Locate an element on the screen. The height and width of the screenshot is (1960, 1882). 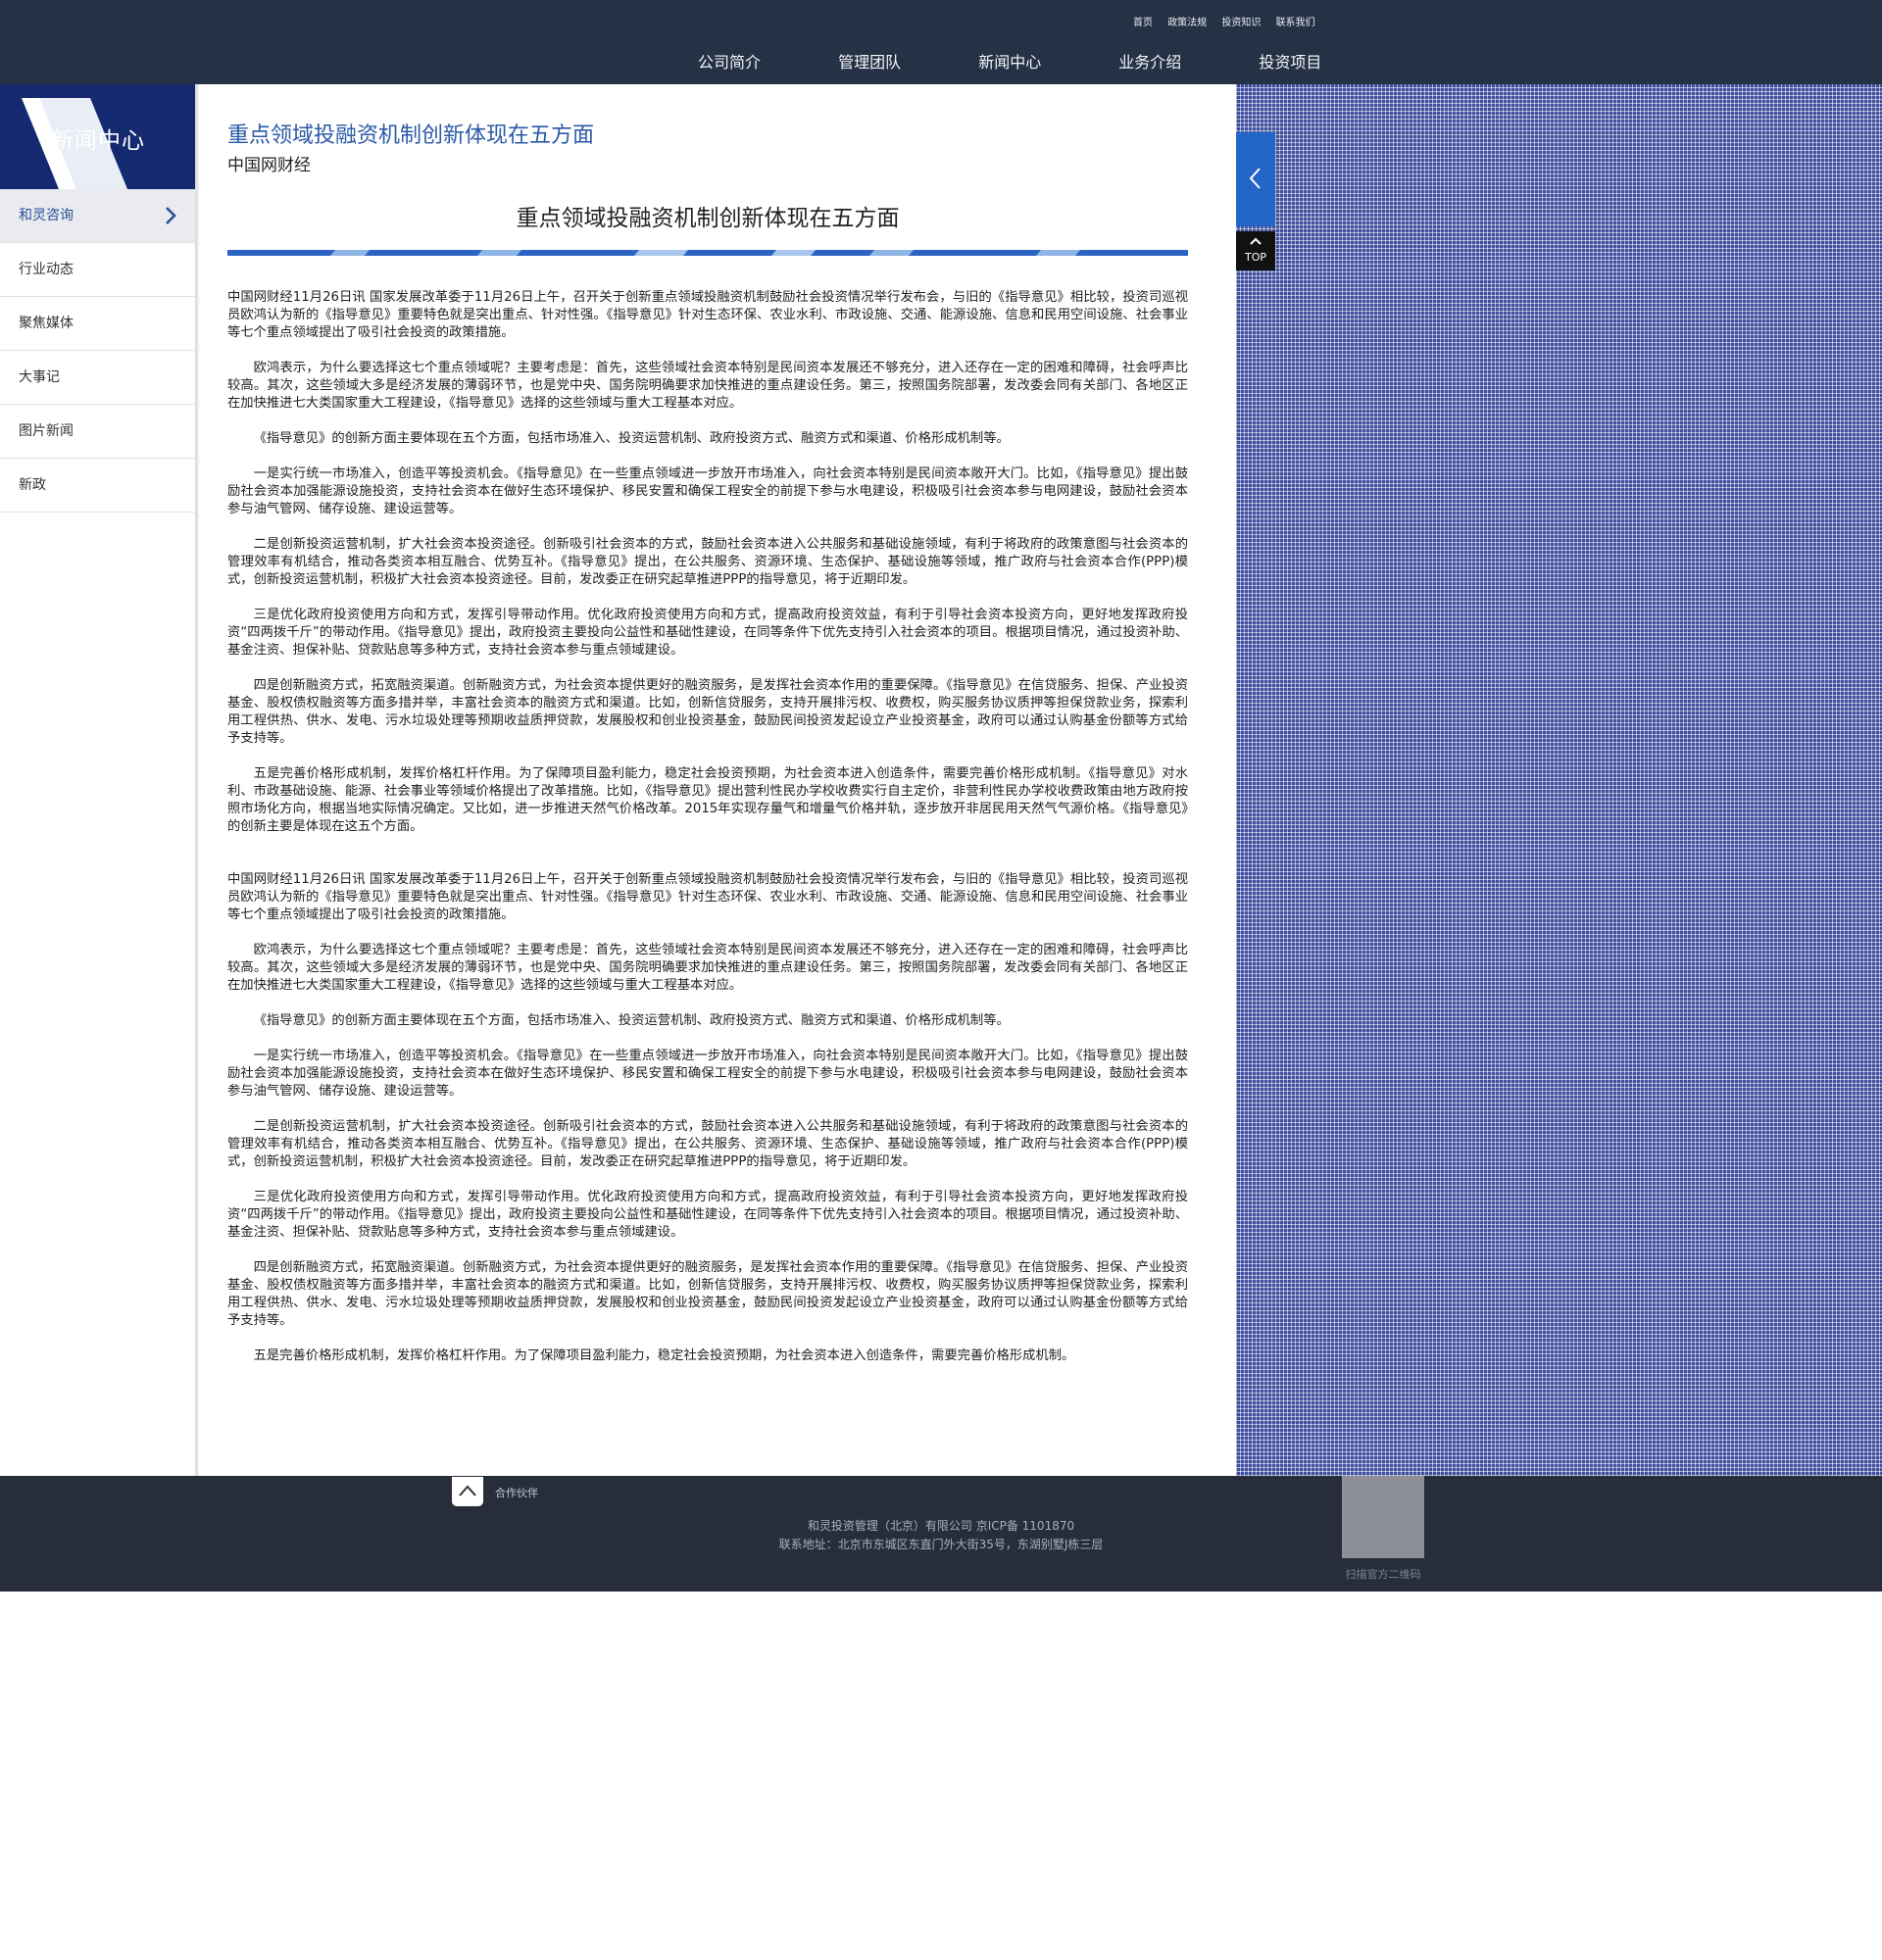
sidebar-item-label: 图片新闻 is located at coordinates (46, 431).